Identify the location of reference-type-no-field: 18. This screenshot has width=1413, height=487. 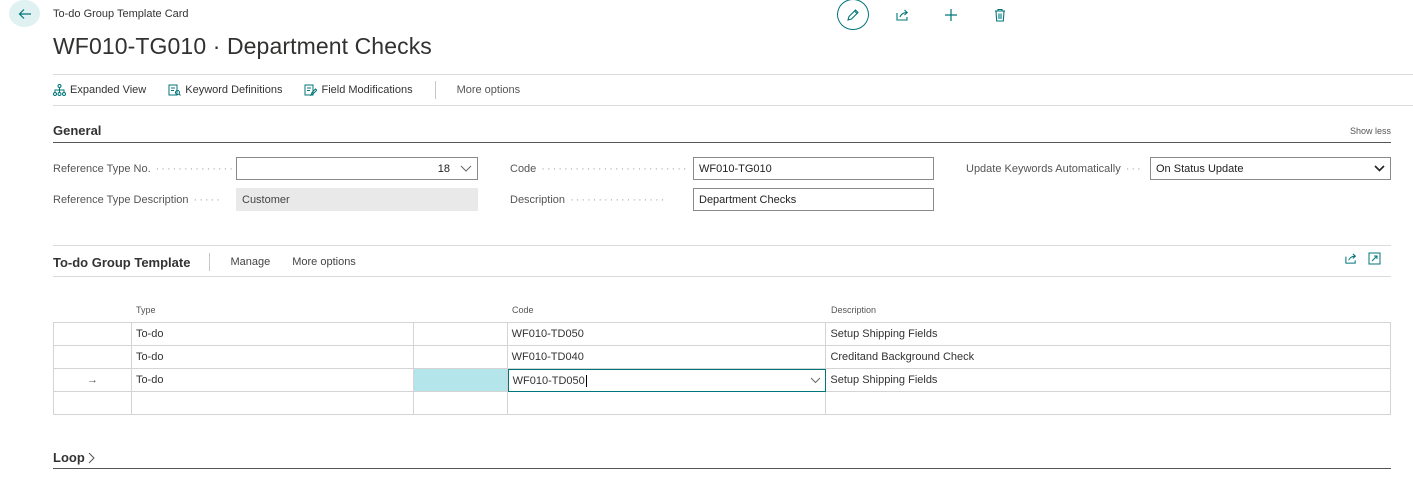
(357, 168).